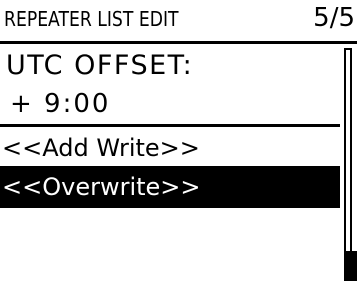 The image size is (357, 281). What do you see at coordinates (350, 266) in the screenshot?
I see `scroll-thumb` at bounding box center [350, 266].